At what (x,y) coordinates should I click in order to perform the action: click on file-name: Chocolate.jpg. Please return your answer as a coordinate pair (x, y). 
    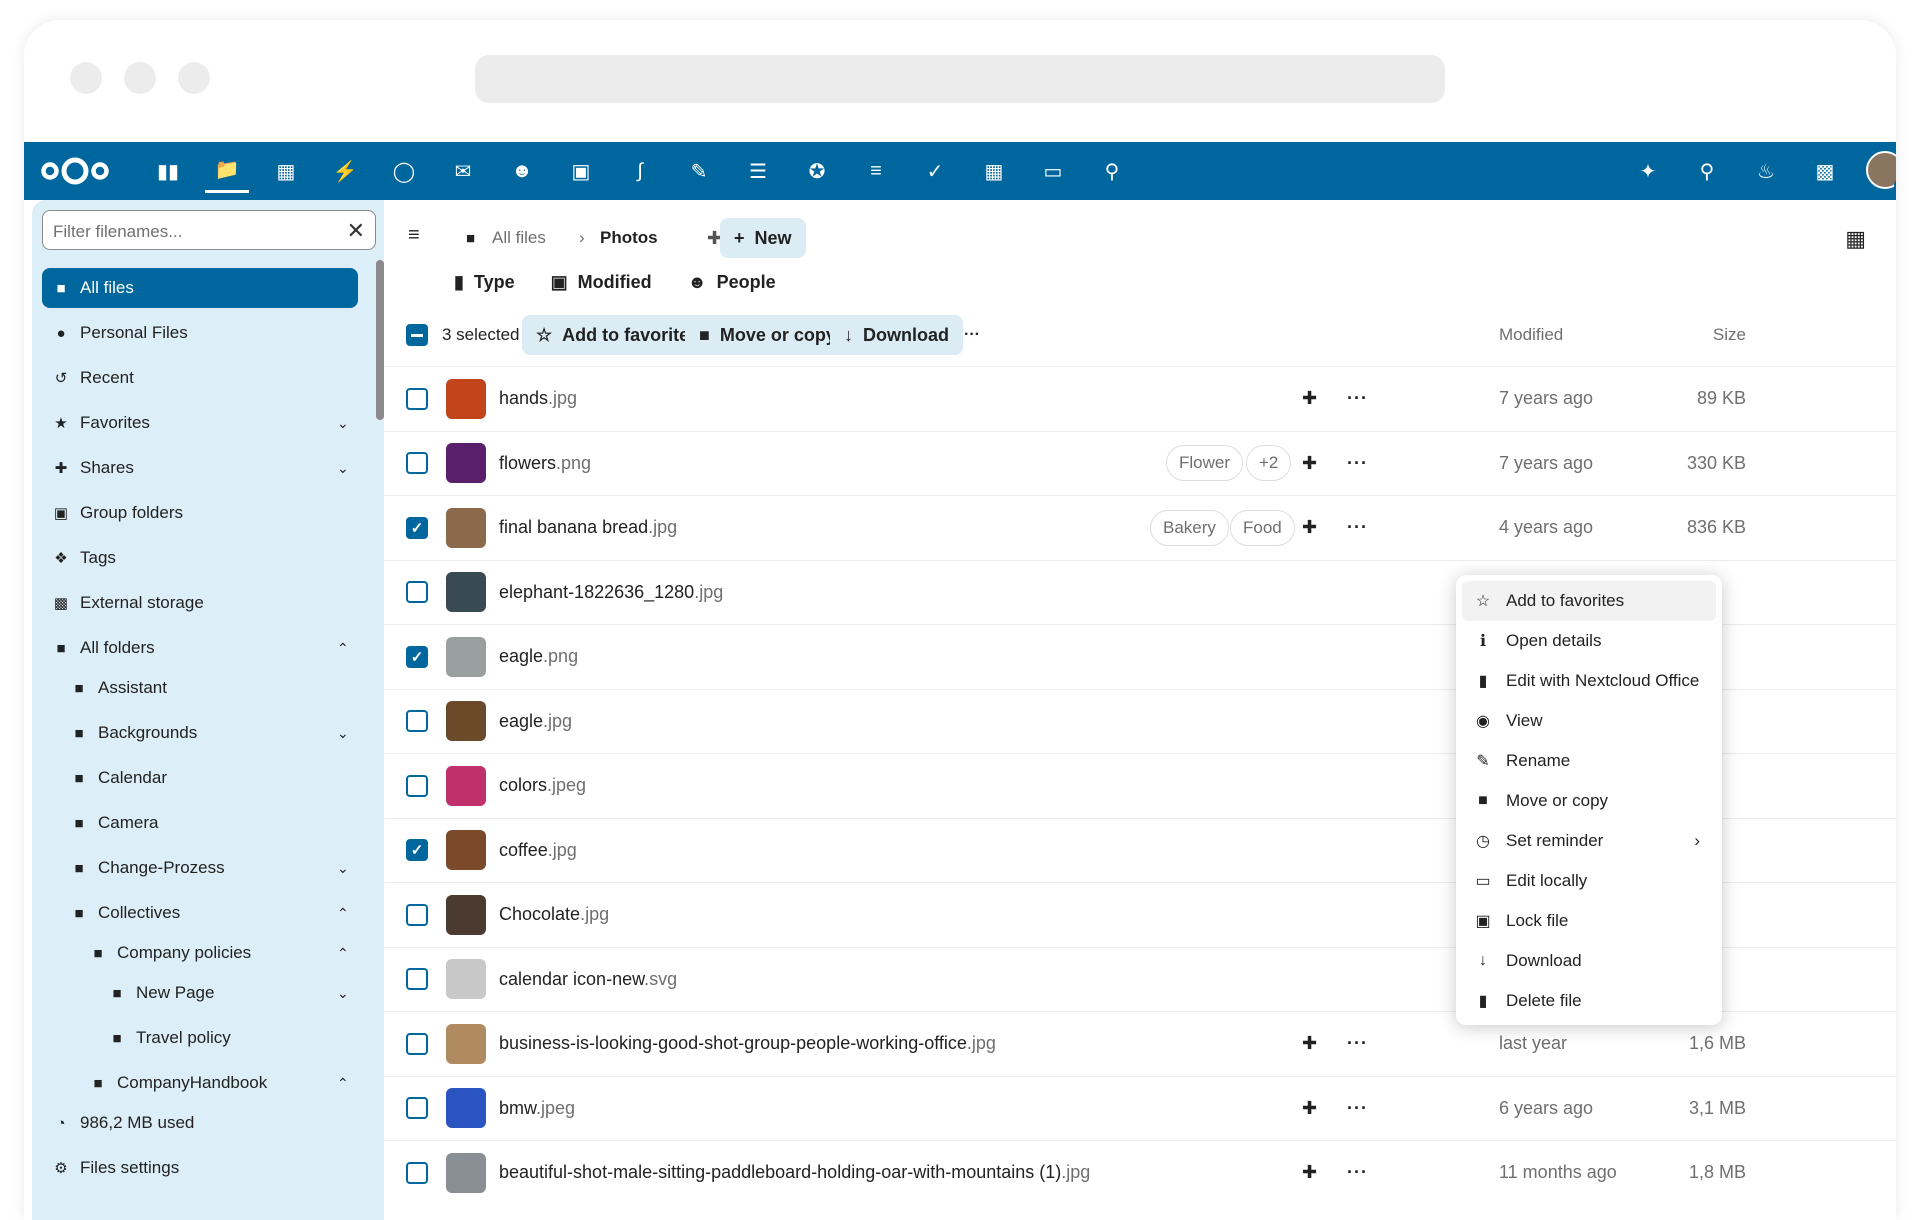
    Looking at the image, I should click on (554, 914).